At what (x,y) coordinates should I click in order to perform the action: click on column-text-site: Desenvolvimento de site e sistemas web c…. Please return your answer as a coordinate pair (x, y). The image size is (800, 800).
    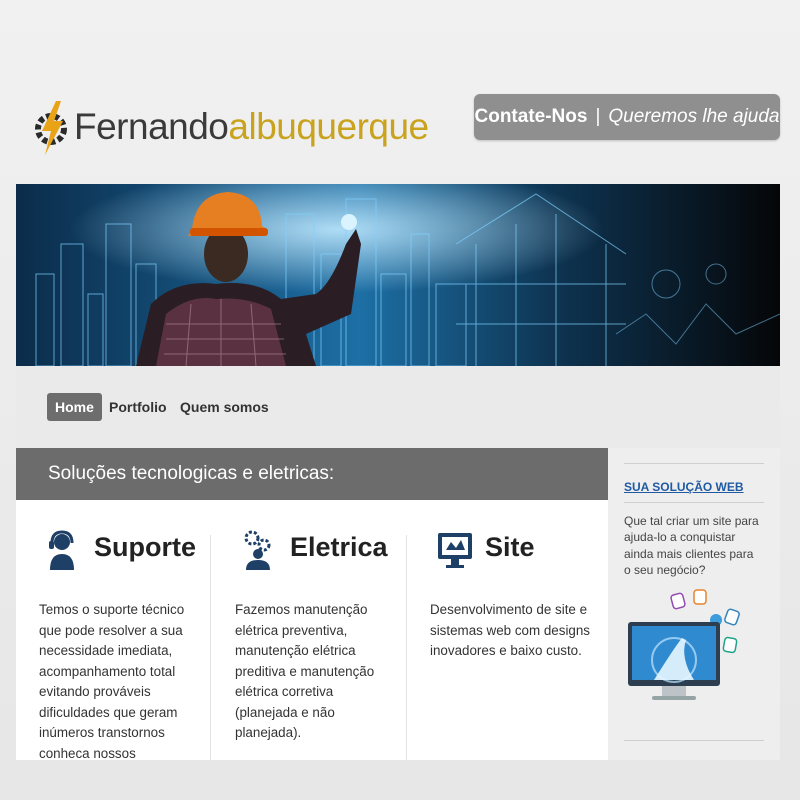
    Looking at the image, I should click on (510, 630).